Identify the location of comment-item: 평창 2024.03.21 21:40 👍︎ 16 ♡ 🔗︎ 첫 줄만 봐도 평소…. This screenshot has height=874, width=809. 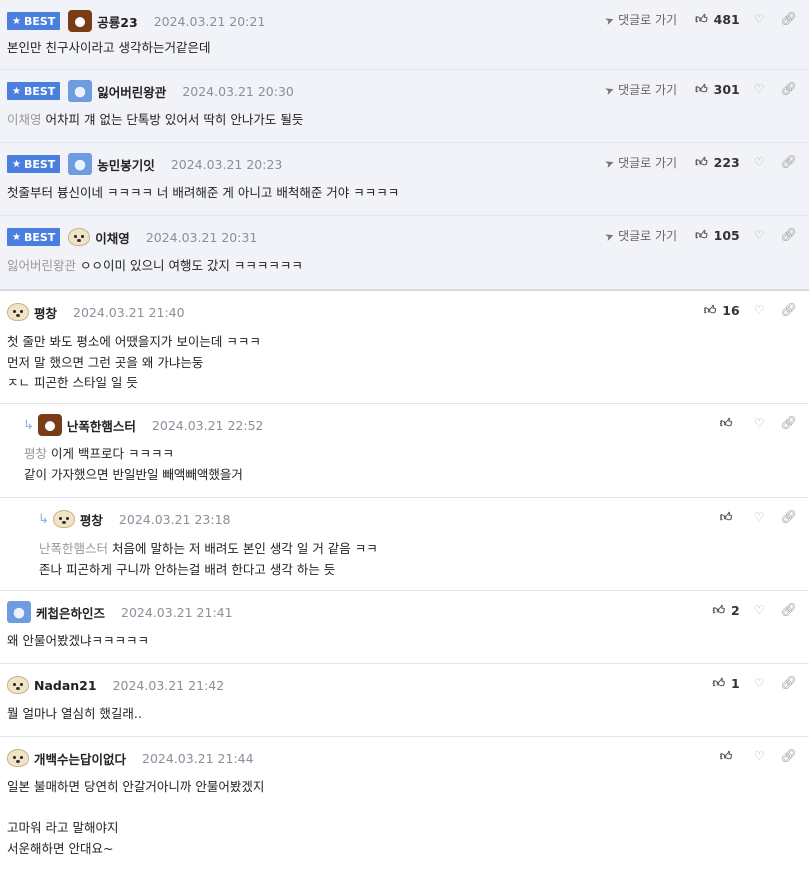
(404, 347).